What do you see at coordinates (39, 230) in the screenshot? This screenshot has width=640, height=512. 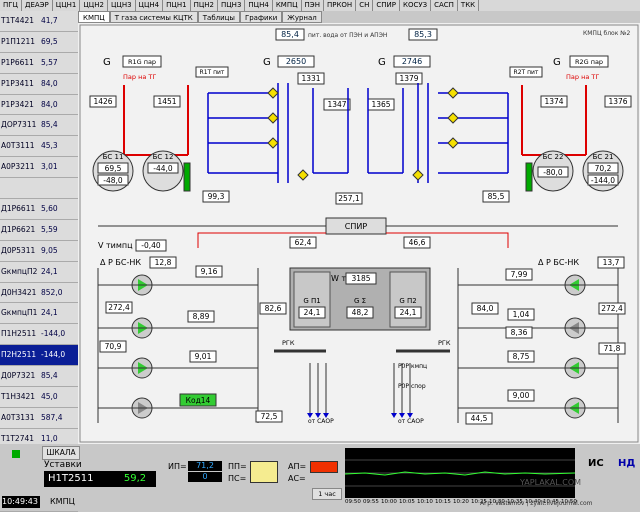 I see `sidebar-row: Д1Р6621 5,59` at bounding box center [39, 230].